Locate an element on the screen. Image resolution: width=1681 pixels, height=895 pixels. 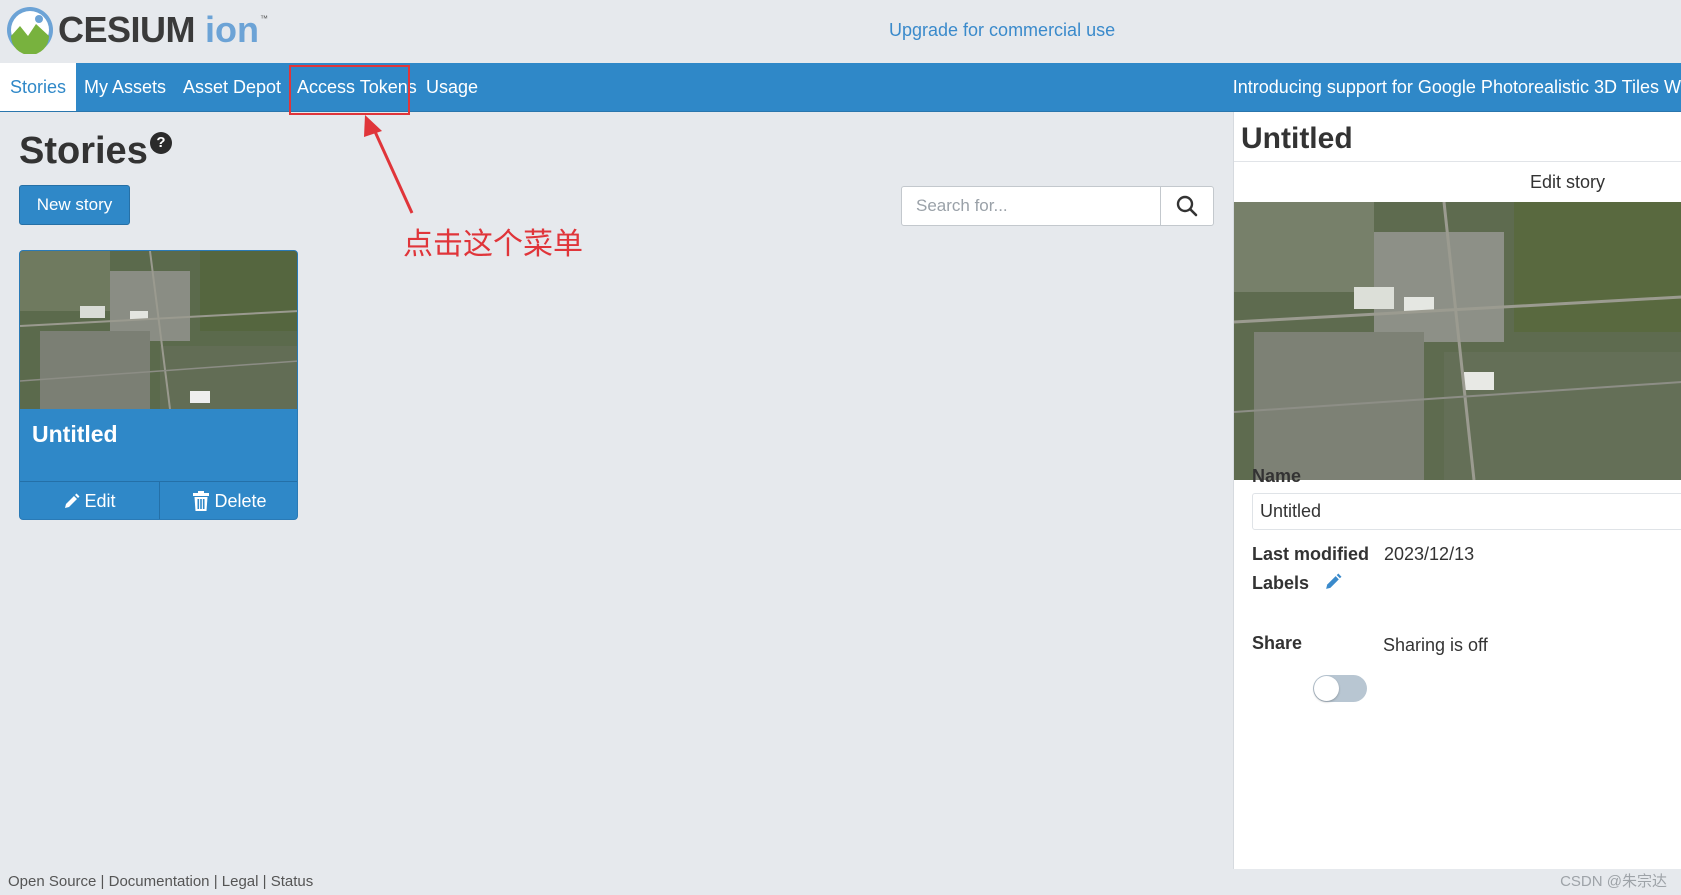
cesium-ion-logo: CESIUM ion ™ is located at coordinates (137, 30).